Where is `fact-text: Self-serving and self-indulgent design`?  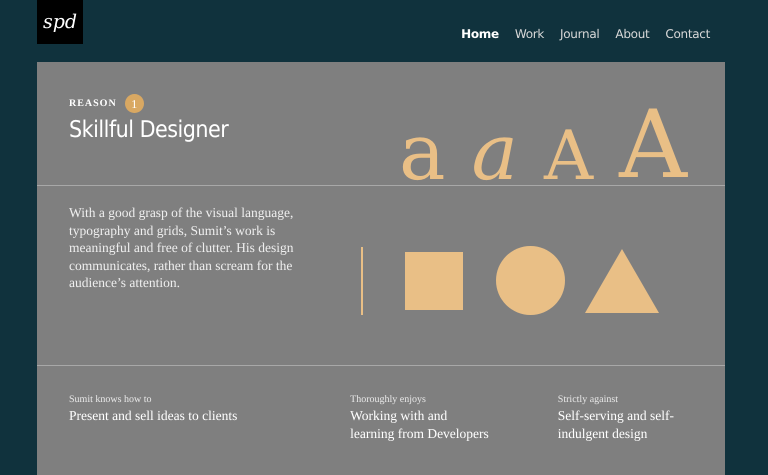 fact-text: Self-serving and self-indulgent design is located at coordinates (616, 424).